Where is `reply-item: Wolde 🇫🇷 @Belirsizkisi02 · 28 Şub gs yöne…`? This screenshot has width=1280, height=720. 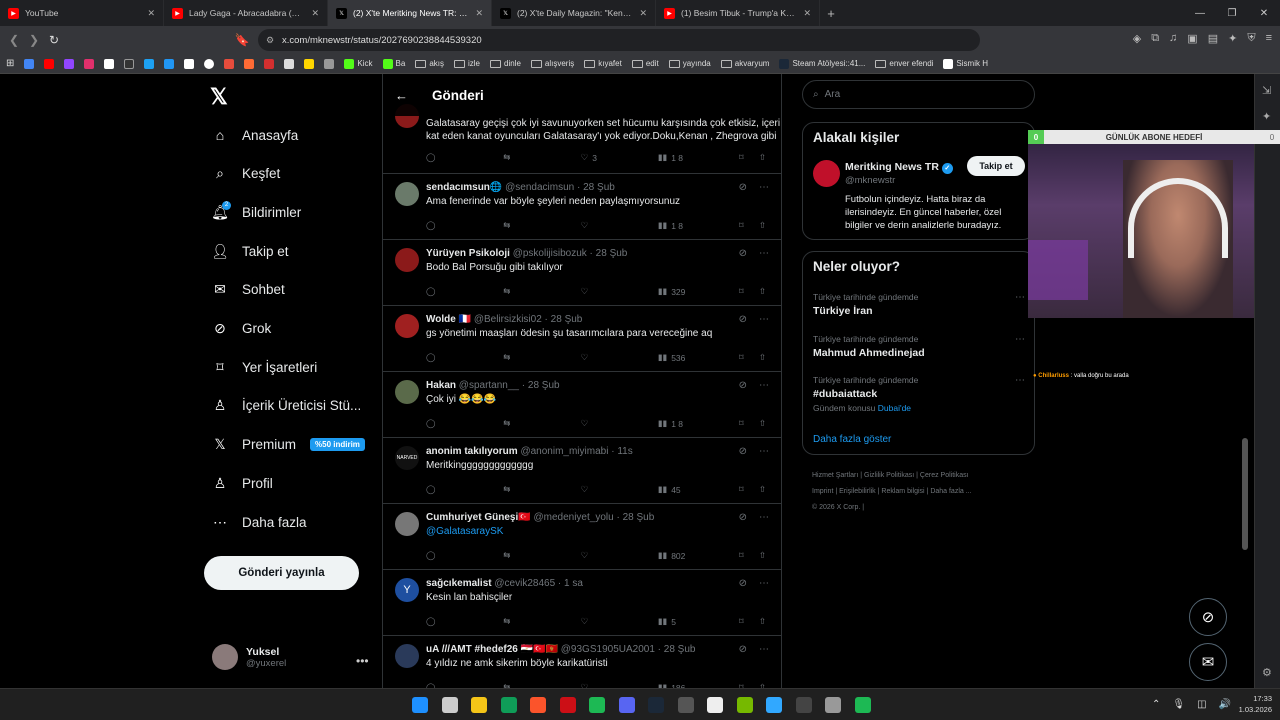 reply-item: Wolde 🇫🇷 @Belirsizkisi02 · 28 Şub gs yöne… is located at coordinates (582, 339).